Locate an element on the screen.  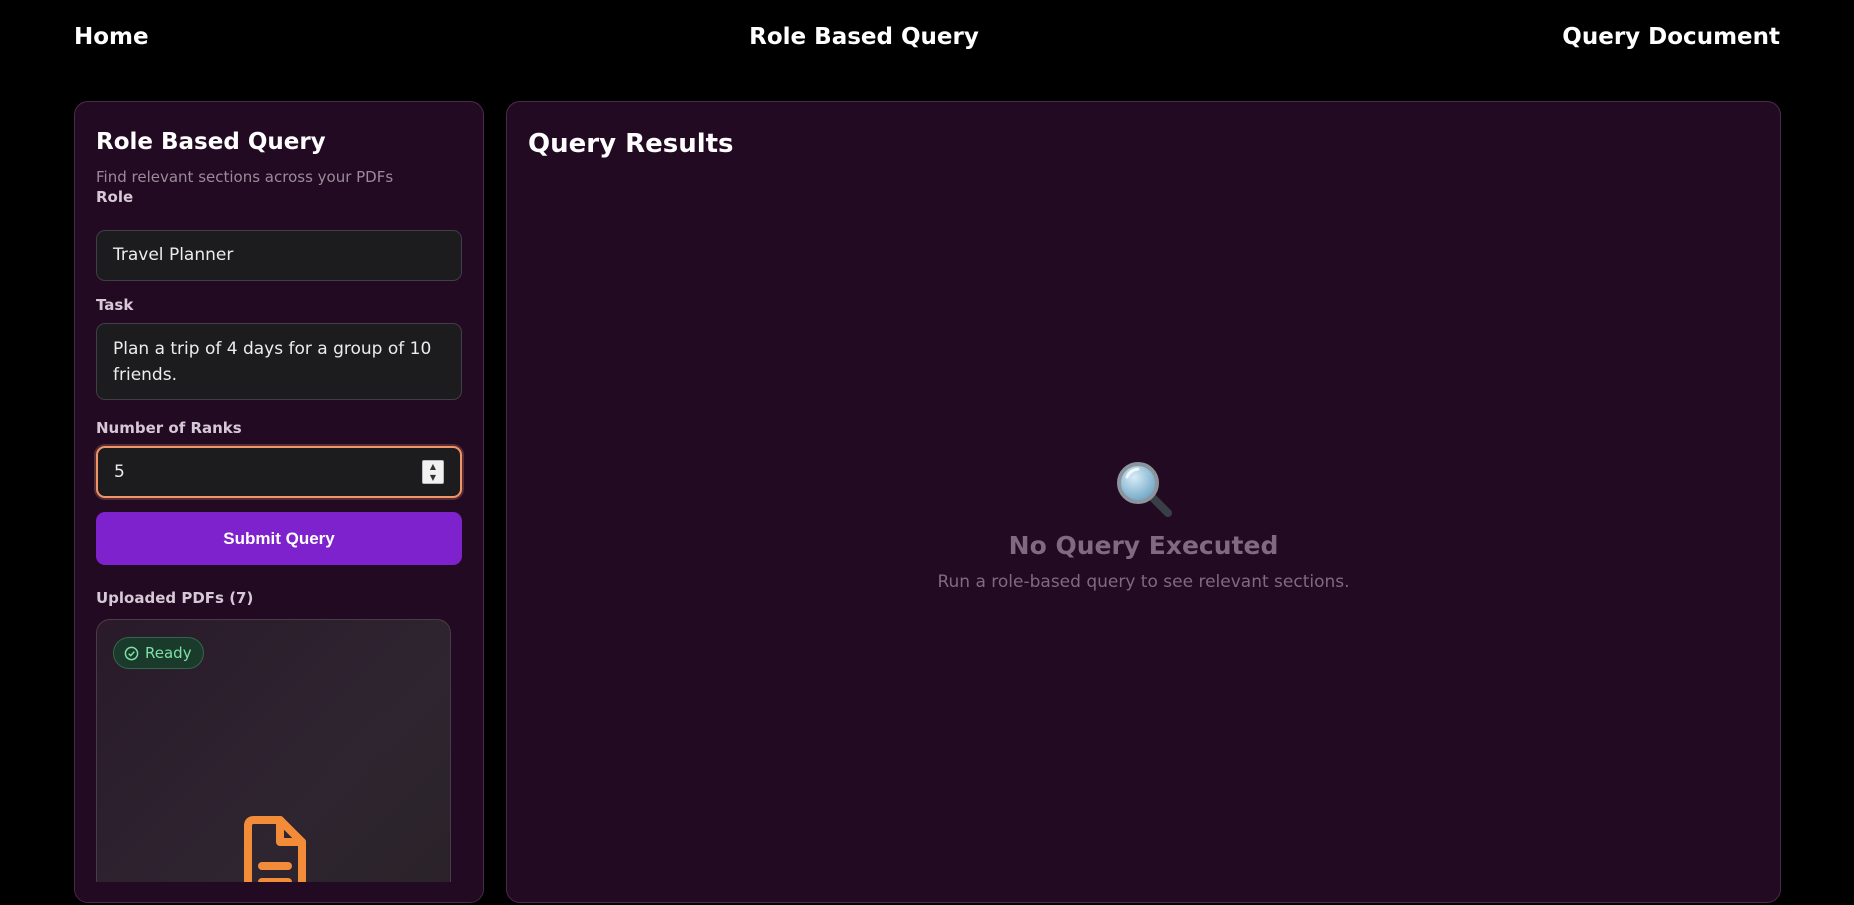
submit-query-button: Submit Query is located at coordinates (279, 538).